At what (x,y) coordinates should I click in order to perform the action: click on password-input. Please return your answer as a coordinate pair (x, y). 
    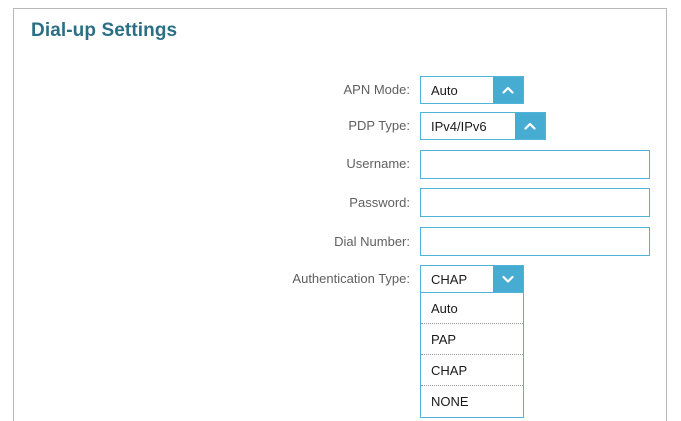
    Looking at the image, I should click on (535, 202).